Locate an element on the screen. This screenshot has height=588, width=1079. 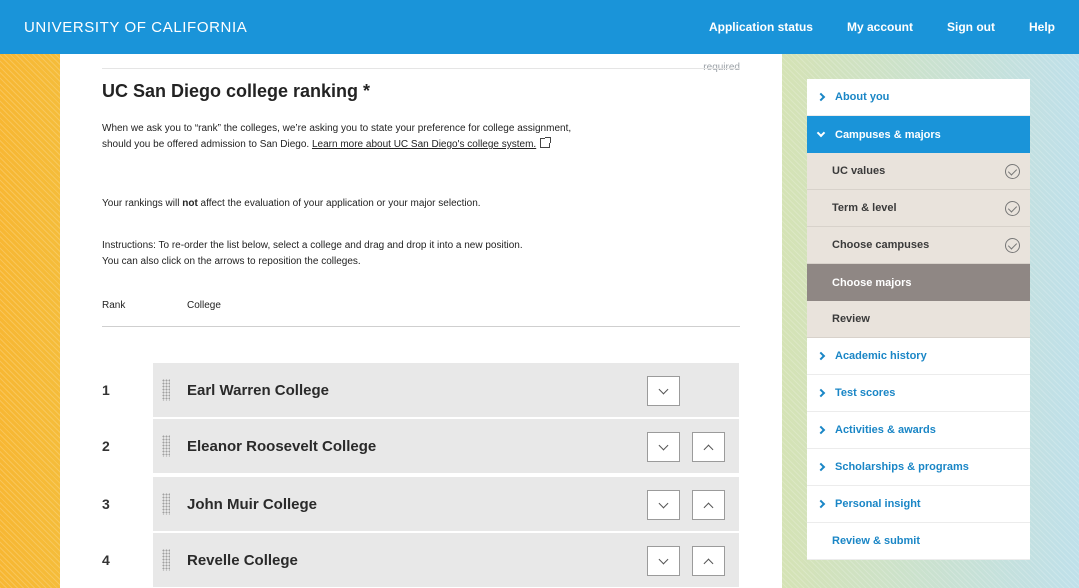
sidebar-item-label: Test scores is located at coordinates (865, 393).